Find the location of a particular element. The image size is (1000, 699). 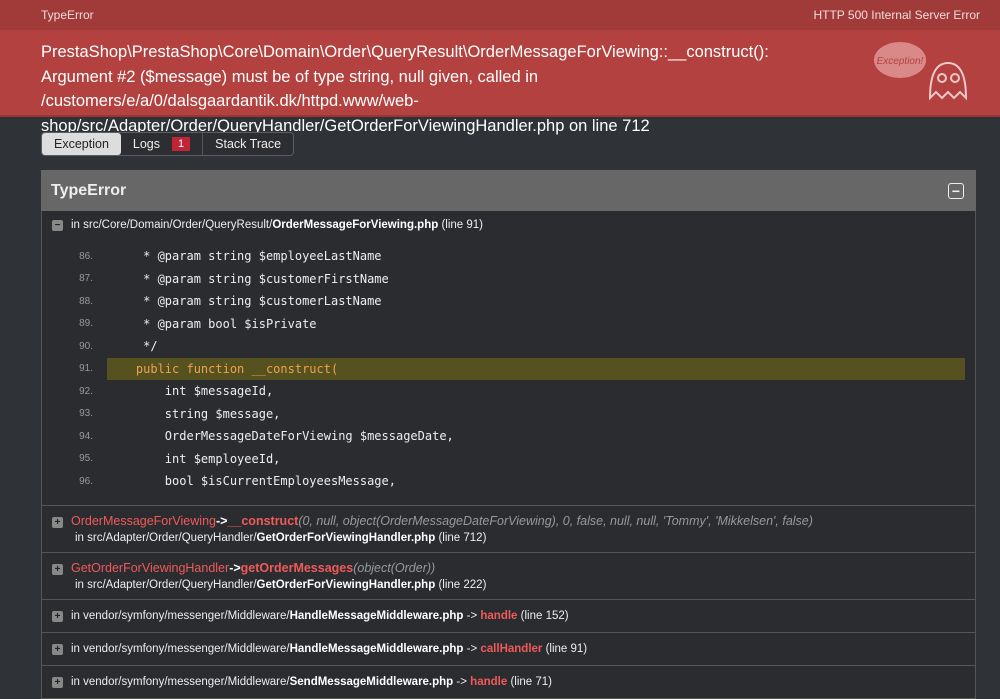

code-line-number: 91. is located at coordinates (86, 369).